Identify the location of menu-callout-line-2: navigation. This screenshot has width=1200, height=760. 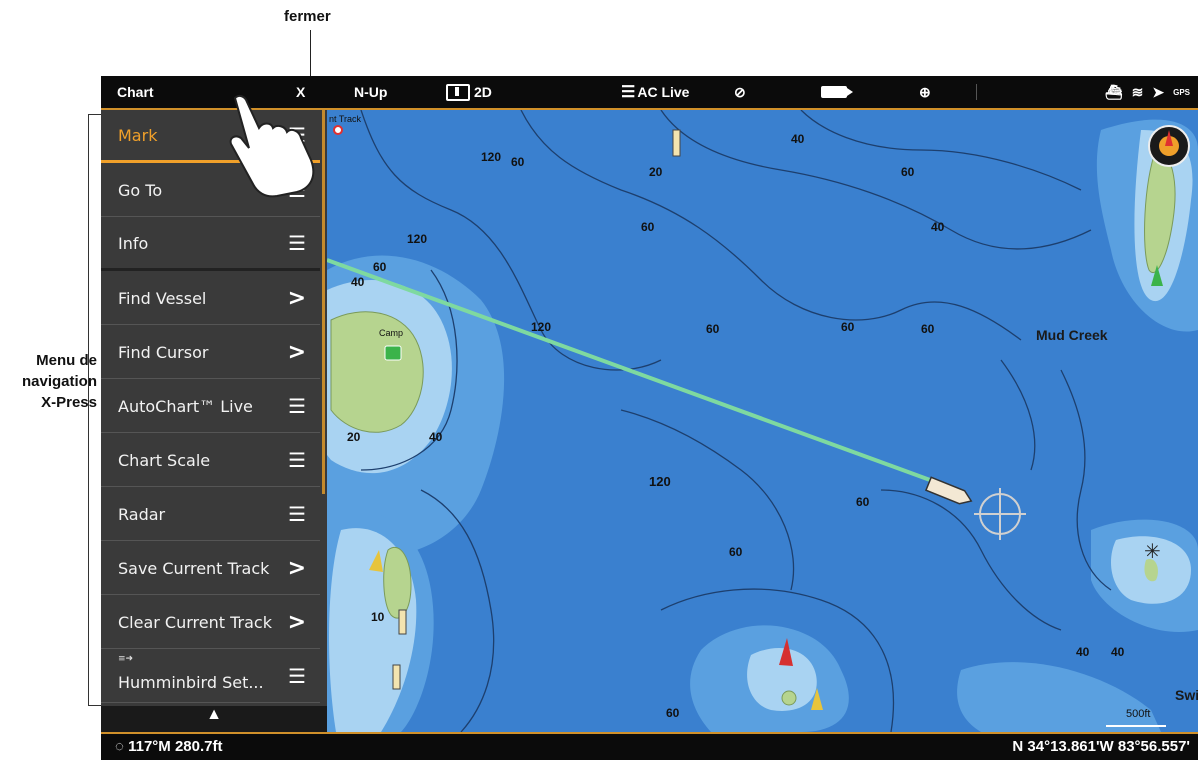
(59, 381).